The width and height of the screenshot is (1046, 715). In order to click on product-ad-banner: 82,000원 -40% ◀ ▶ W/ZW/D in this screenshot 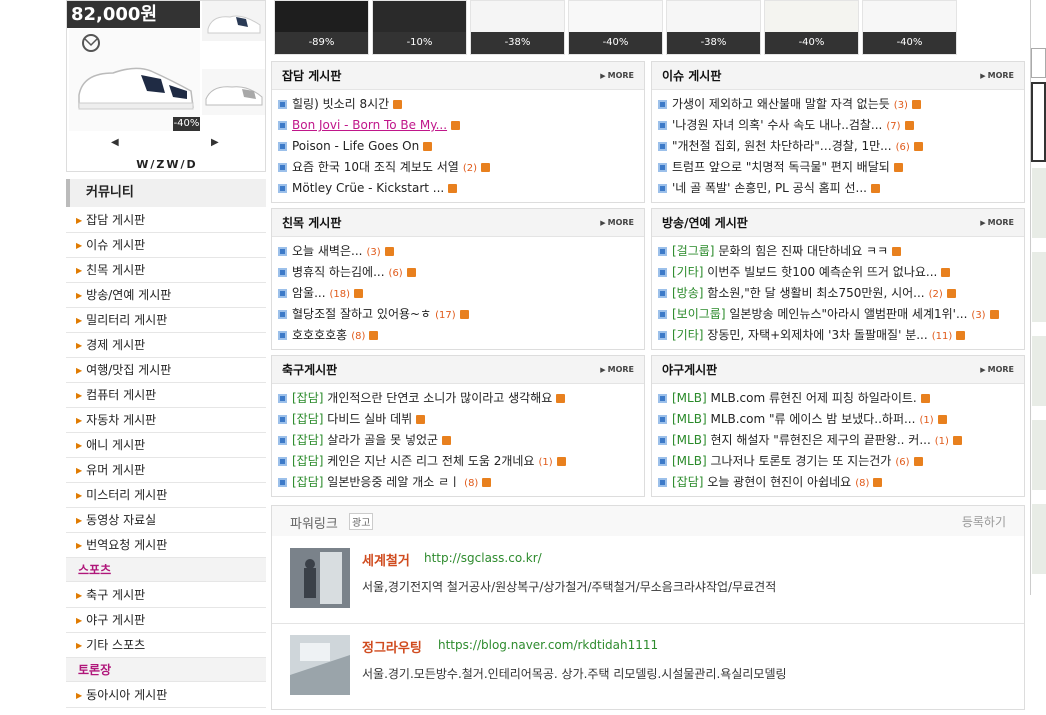, I will do `click(166, 86)`.